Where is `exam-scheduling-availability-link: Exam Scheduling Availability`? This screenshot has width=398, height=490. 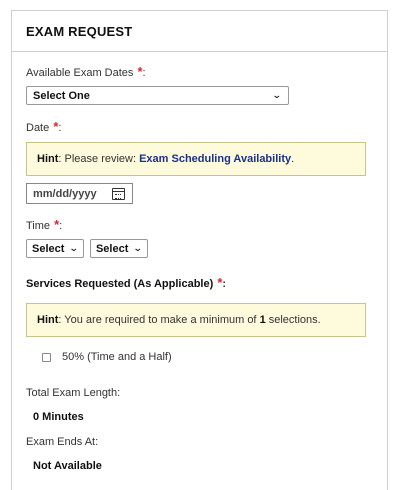 exam-scheduling-availability-link: Exam Scheduling Availability is located at coordinates (215, 159).